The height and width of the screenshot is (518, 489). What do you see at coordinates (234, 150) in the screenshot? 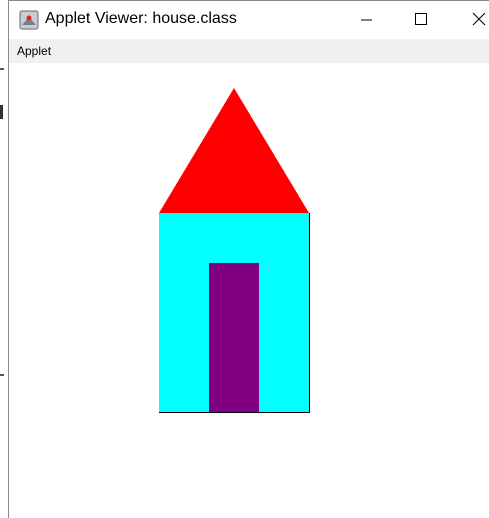
I see `house-roof` at bounding box center [234, 150].